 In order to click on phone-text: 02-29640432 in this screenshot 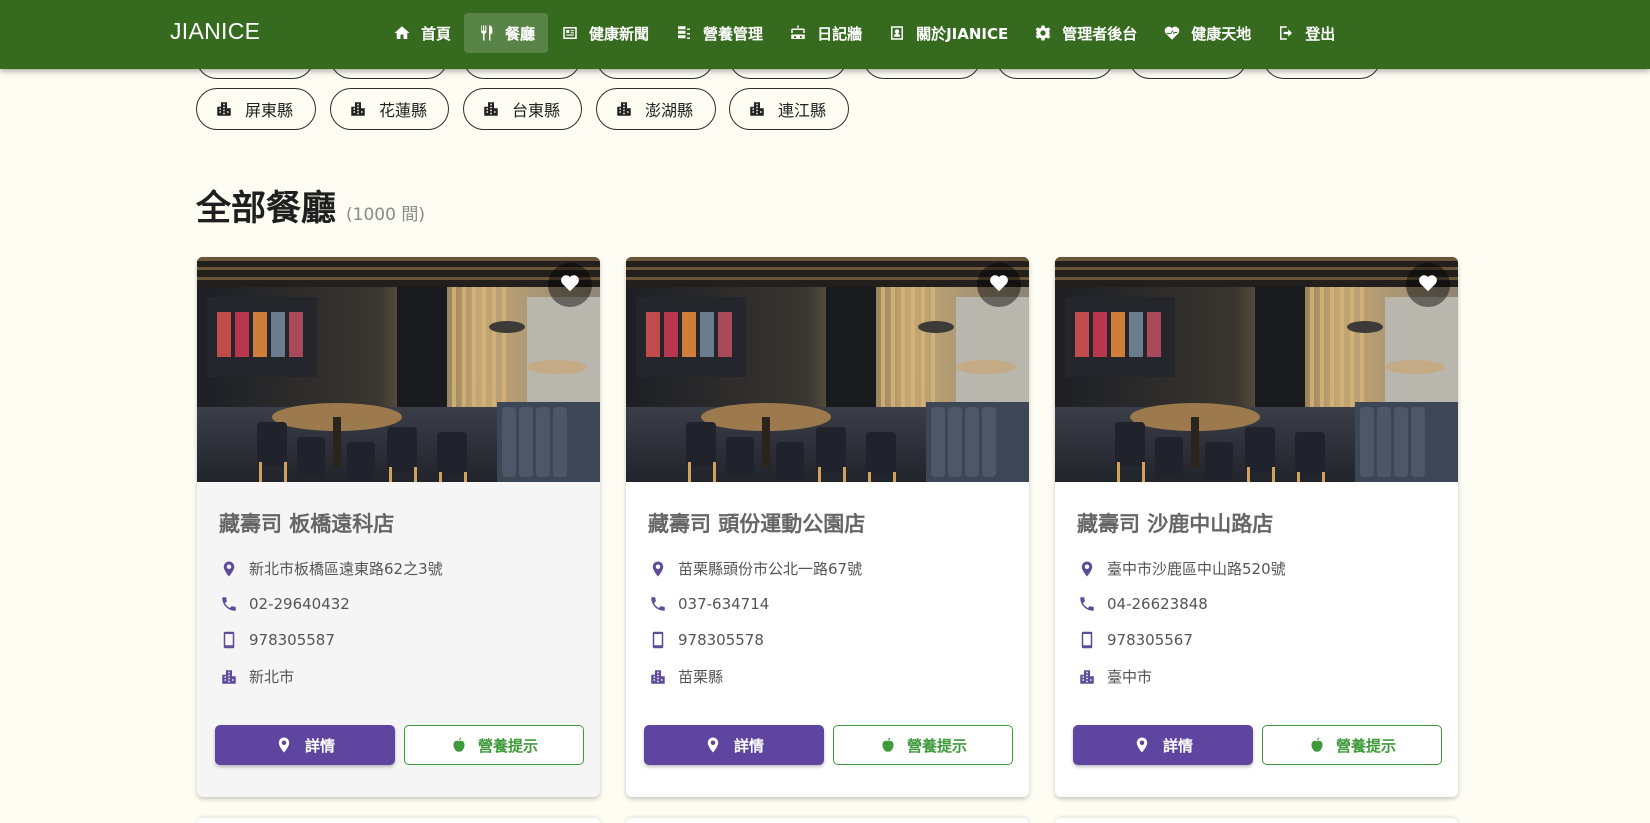, I will do `click(299, 604)`.